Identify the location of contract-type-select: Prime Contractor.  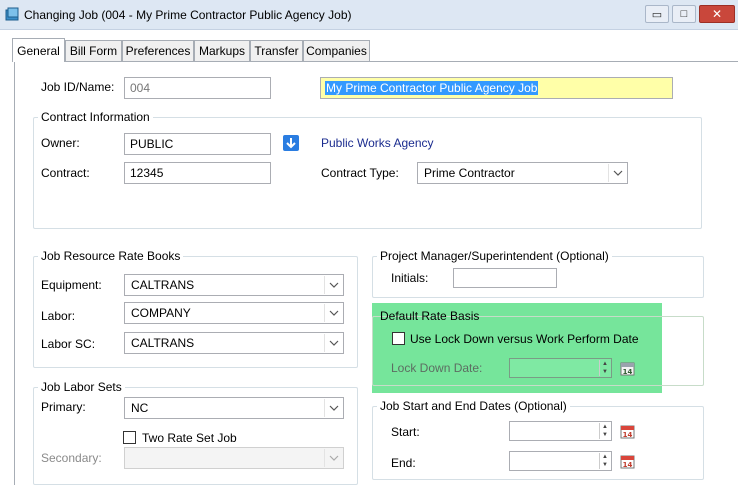
(522, 173).